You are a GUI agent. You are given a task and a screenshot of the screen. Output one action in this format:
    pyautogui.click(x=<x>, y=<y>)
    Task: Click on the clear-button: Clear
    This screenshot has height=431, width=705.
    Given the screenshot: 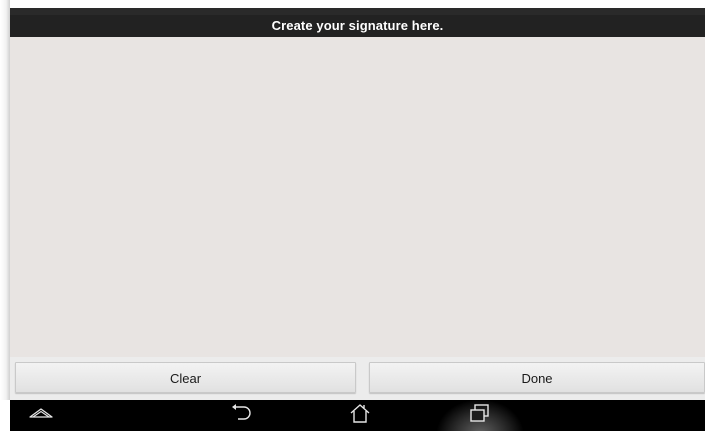 What is the action you would take?
    pyautogui.click(x=185, y=377)
    